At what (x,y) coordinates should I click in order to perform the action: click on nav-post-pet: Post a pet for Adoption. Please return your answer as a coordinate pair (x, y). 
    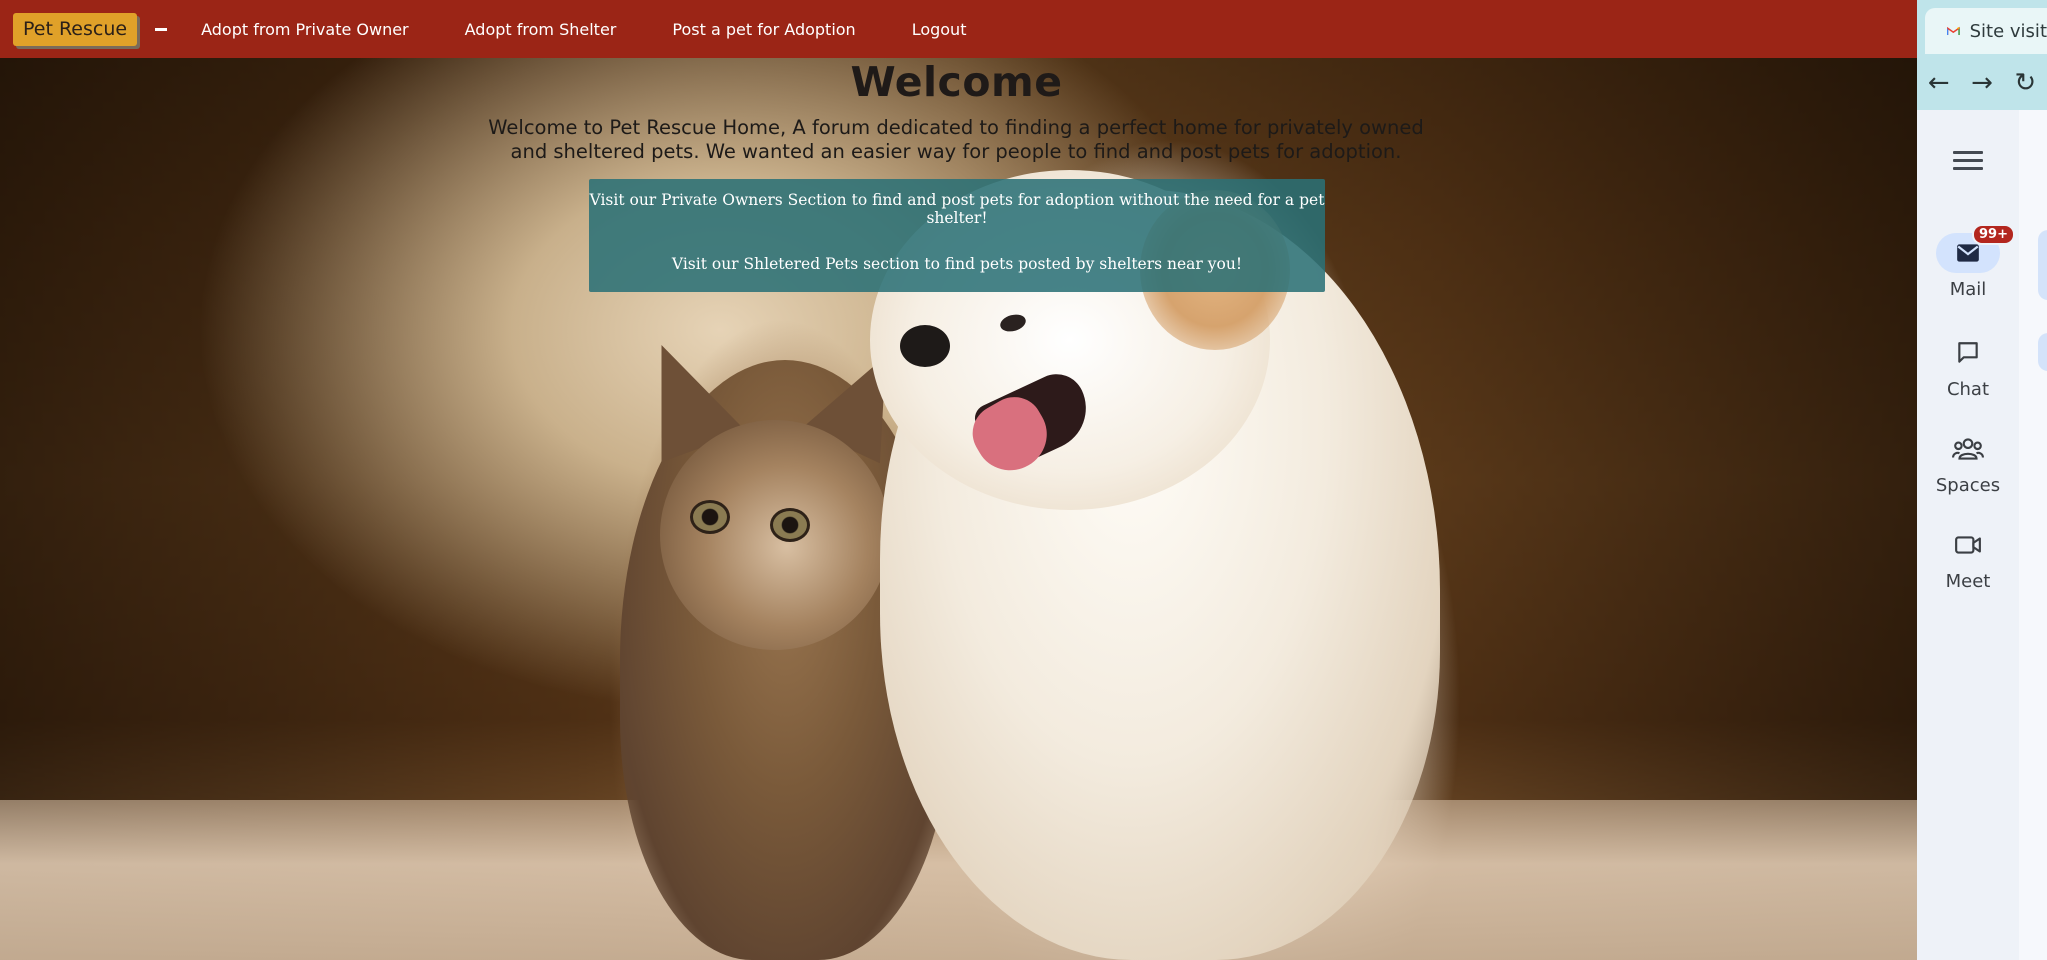
    Looking at the image, I should click on (763, 29).